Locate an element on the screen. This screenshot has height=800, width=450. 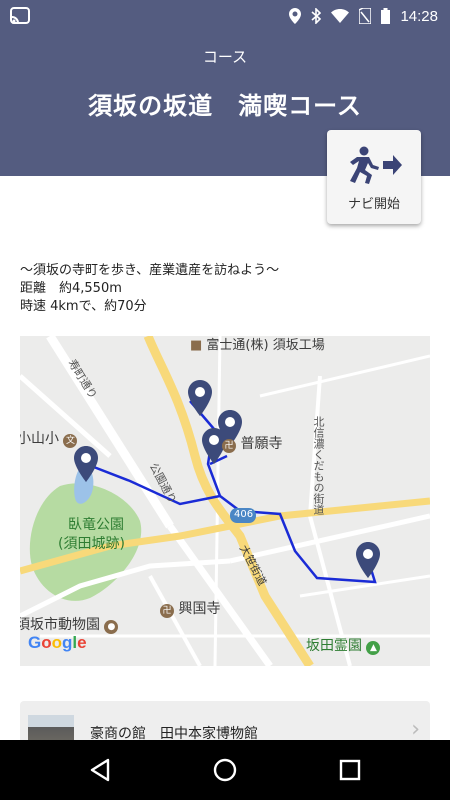
course-title: 須坂の坂道 満喫コース is located at coordinates (225, 106).